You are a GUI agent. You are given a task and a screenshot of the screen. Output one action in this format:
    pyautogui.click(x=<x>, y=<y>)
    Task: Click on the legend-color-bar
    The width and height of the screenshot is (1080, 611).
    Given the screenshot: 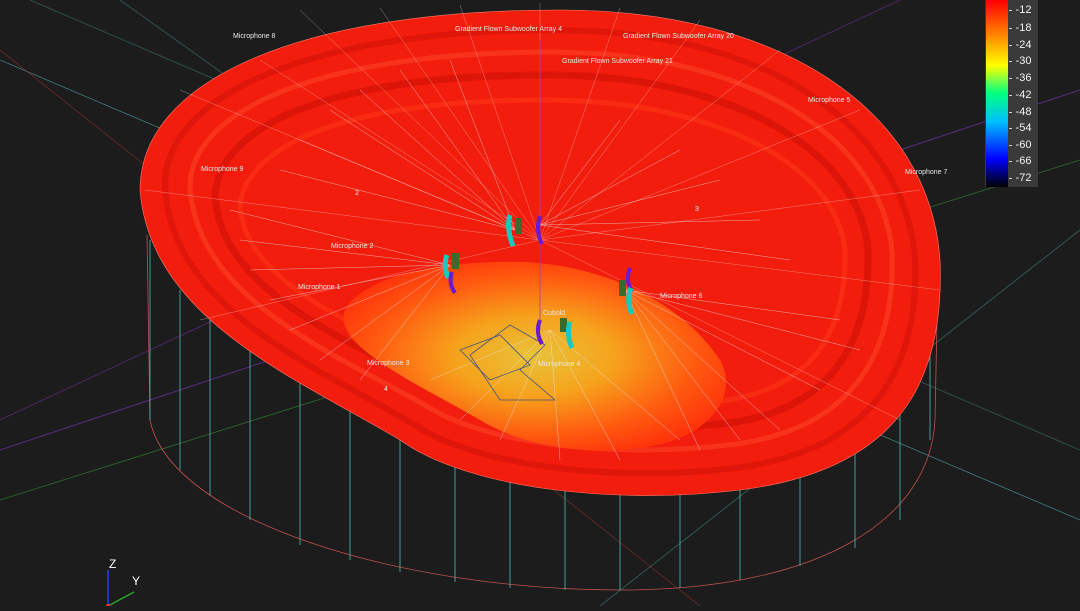 What is the action you would take?
    pyautogui.click(x=997, y=93)
    